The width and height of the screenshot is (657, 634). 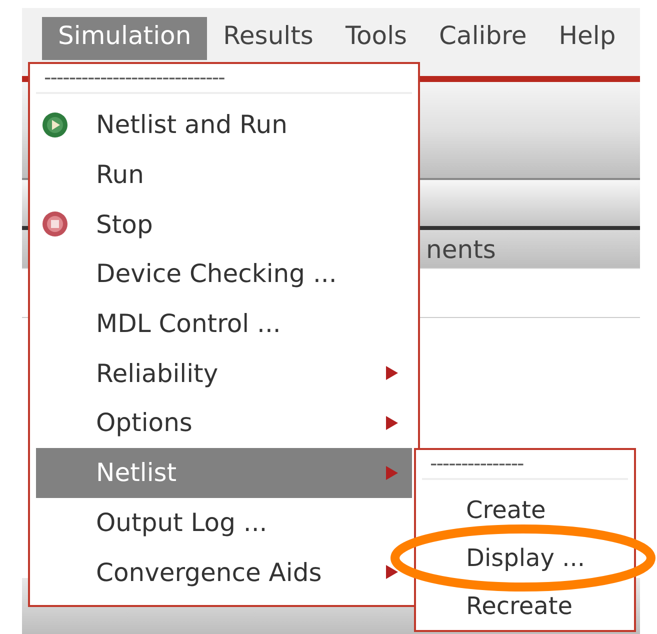 I want to click on menu-bar-item: Help, so click(x=587, y=38).